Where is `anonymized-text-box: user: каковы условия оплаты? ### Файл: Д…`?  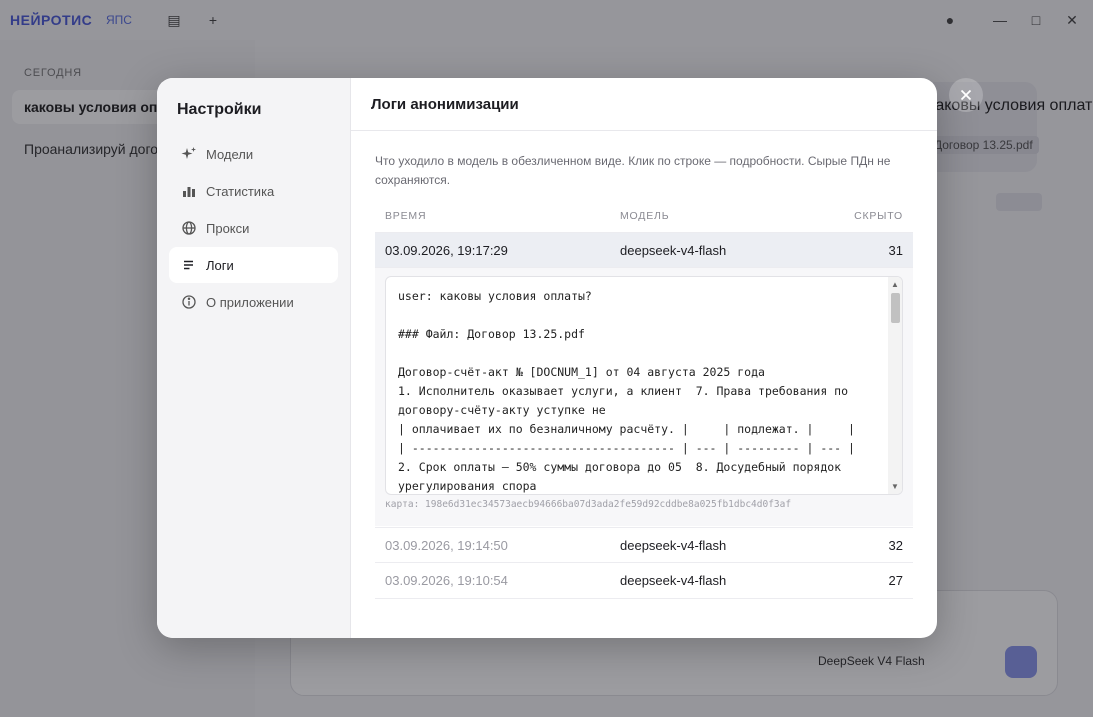 anonymized-text-box: user: каковы условия оплаты? ### Файл: Д… is located at coordinates (644, 385).